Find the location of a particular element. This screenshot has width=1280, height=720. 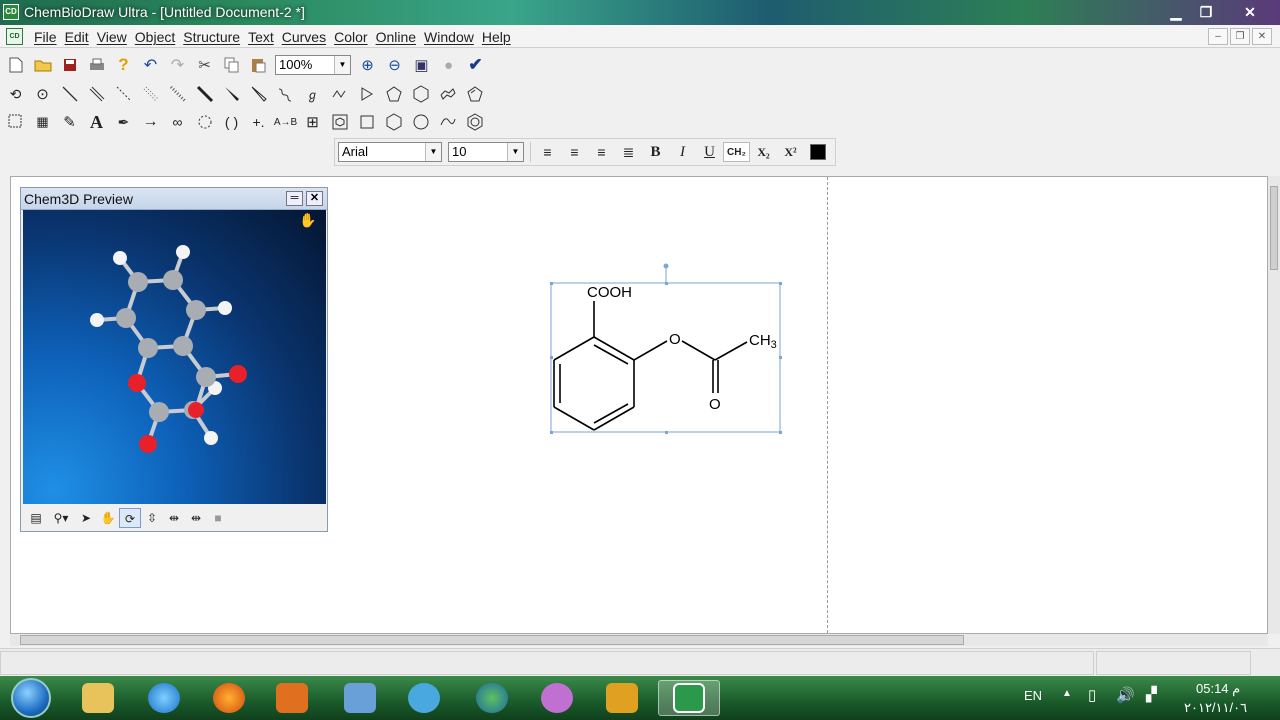

aspirin-structure: COOH O O CH3 is located at coordinates (676, 352).